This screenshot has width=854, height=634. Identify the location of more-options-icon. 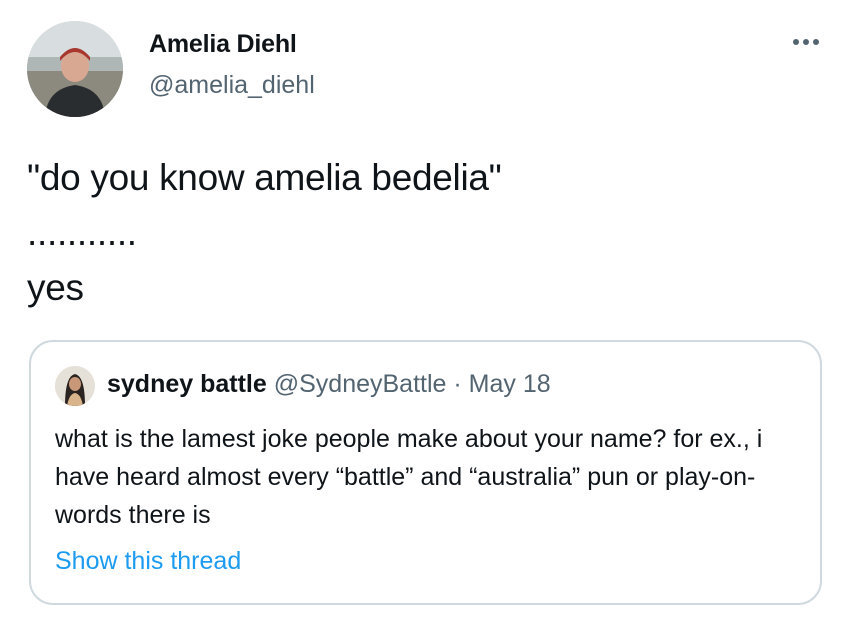
(806, 42).